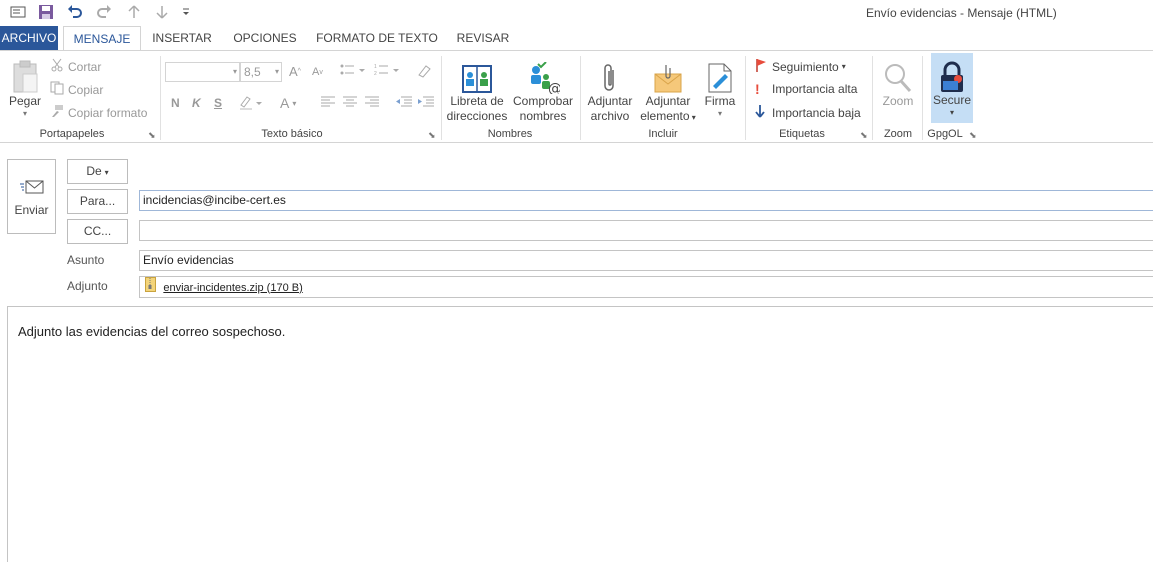 The image size is (1153, 562). Describe the element at coordinates (102, 38) in the screenshot. I see `tab-mensaje: MENSAJE` at that location.